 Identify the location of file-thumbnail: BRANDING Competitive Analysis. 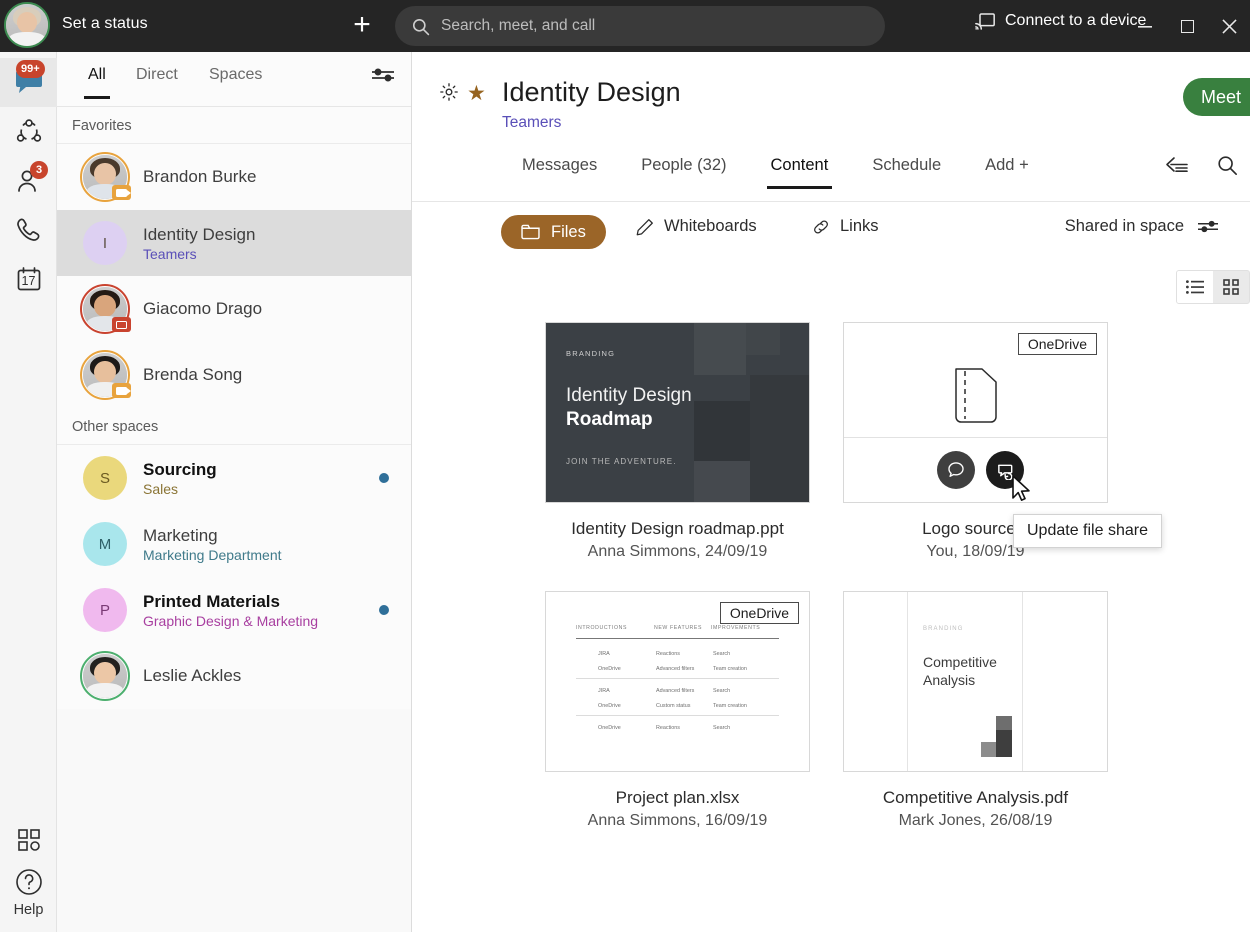
(975, 681).